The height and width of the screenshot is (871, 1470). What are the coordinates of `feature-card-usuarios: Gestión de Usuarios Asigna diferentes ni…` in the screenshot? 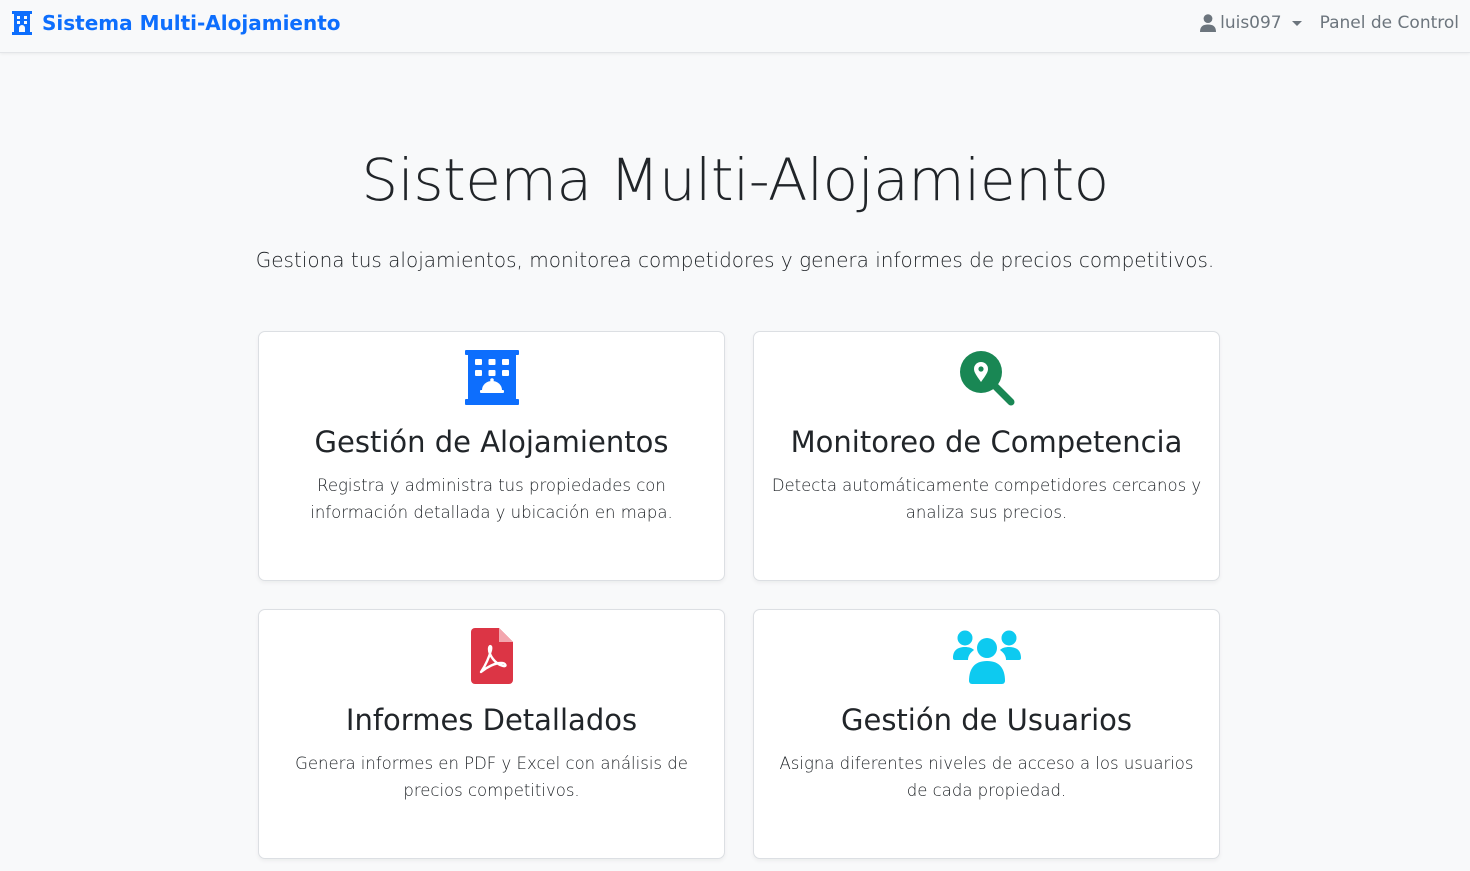 It's located at (986, 734).